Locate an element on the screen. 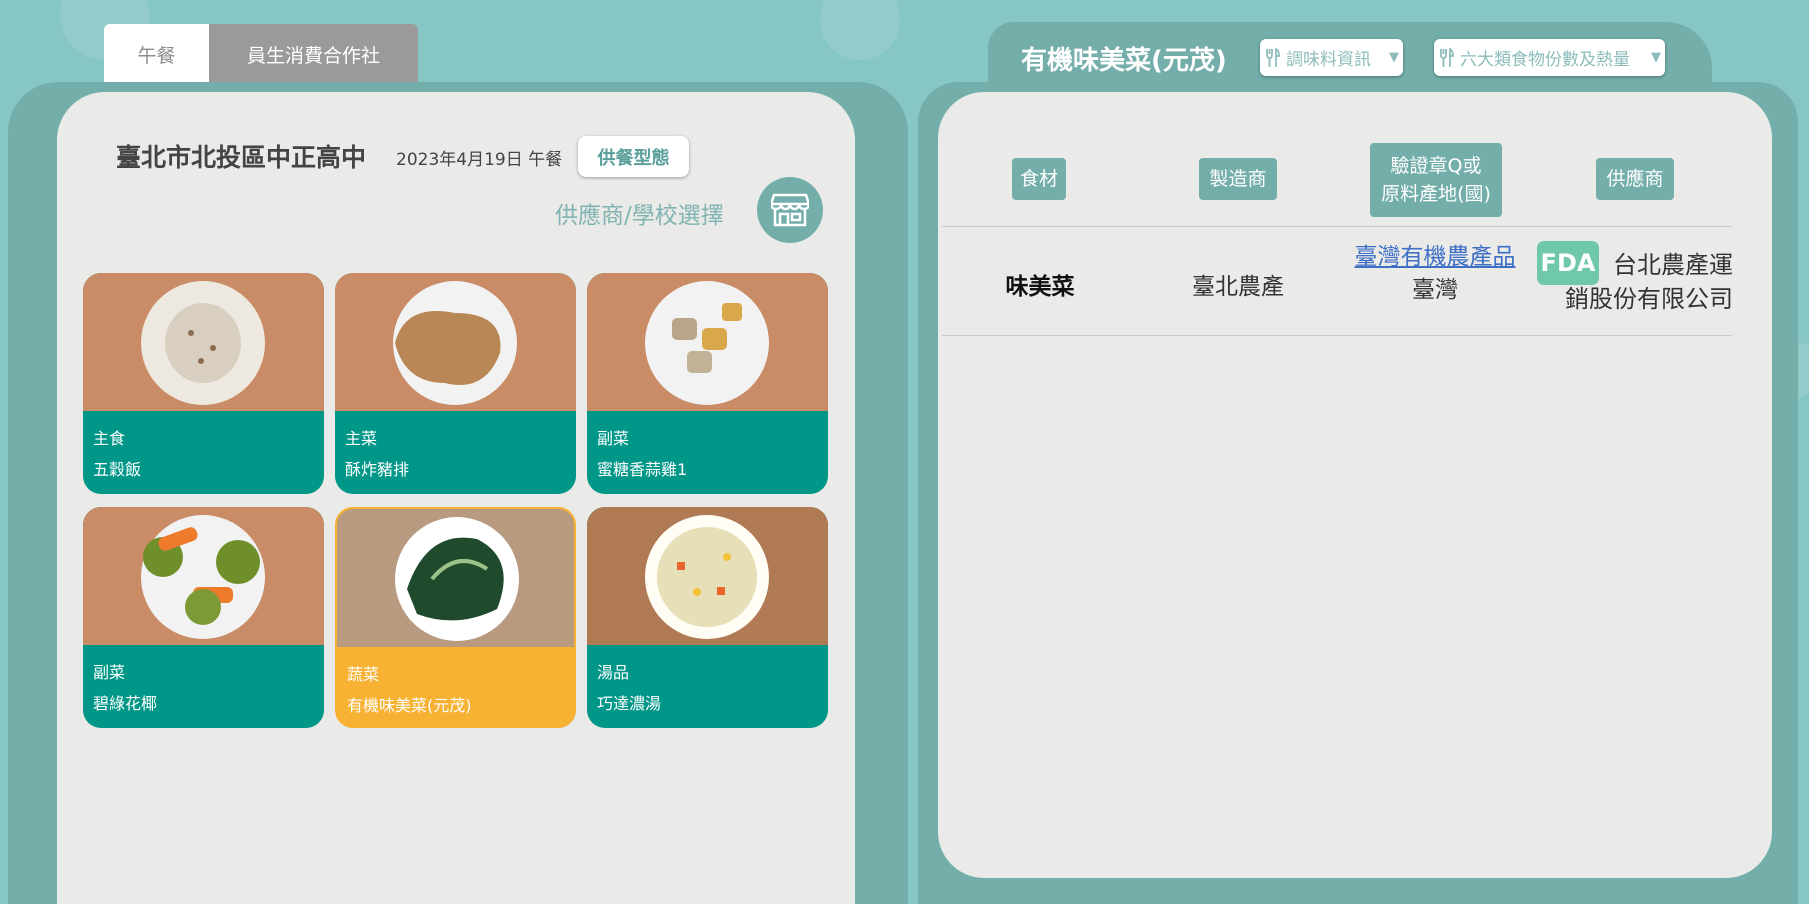 The width and height of the screenshot is (1809, 904). tab-coop: 員生消費合作社 is located at coordinates (313, 54).